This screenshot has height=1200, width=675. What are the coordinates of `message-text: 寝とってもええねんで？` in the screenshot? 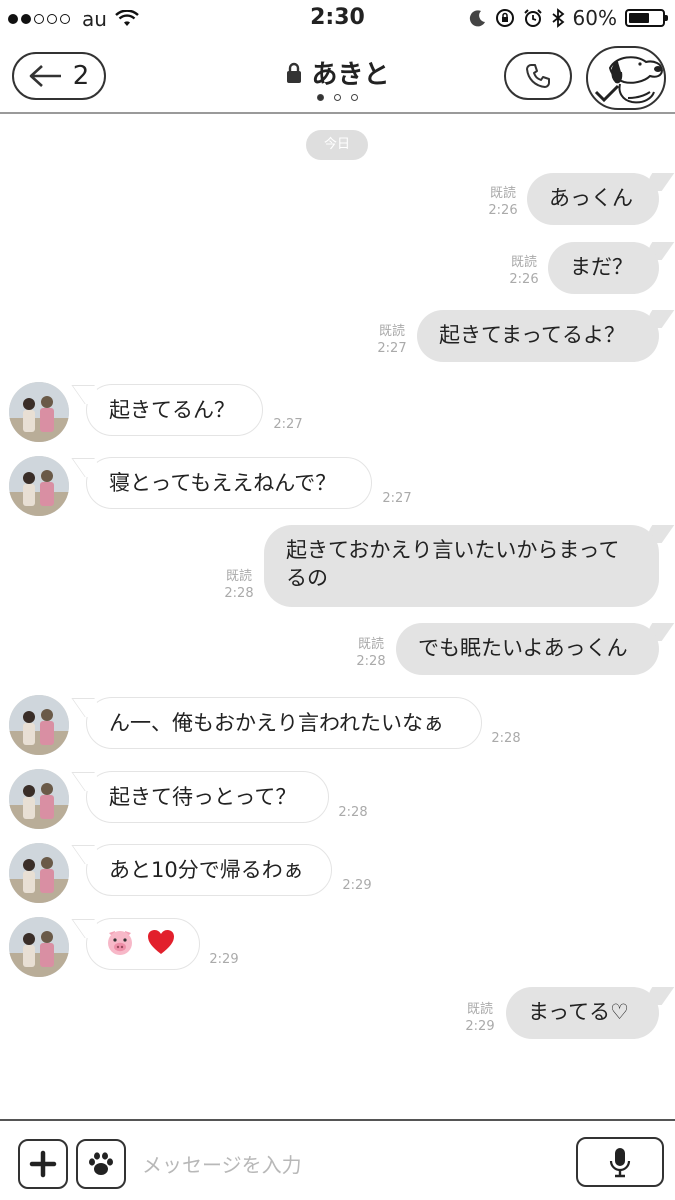 It's located at (223, 483).